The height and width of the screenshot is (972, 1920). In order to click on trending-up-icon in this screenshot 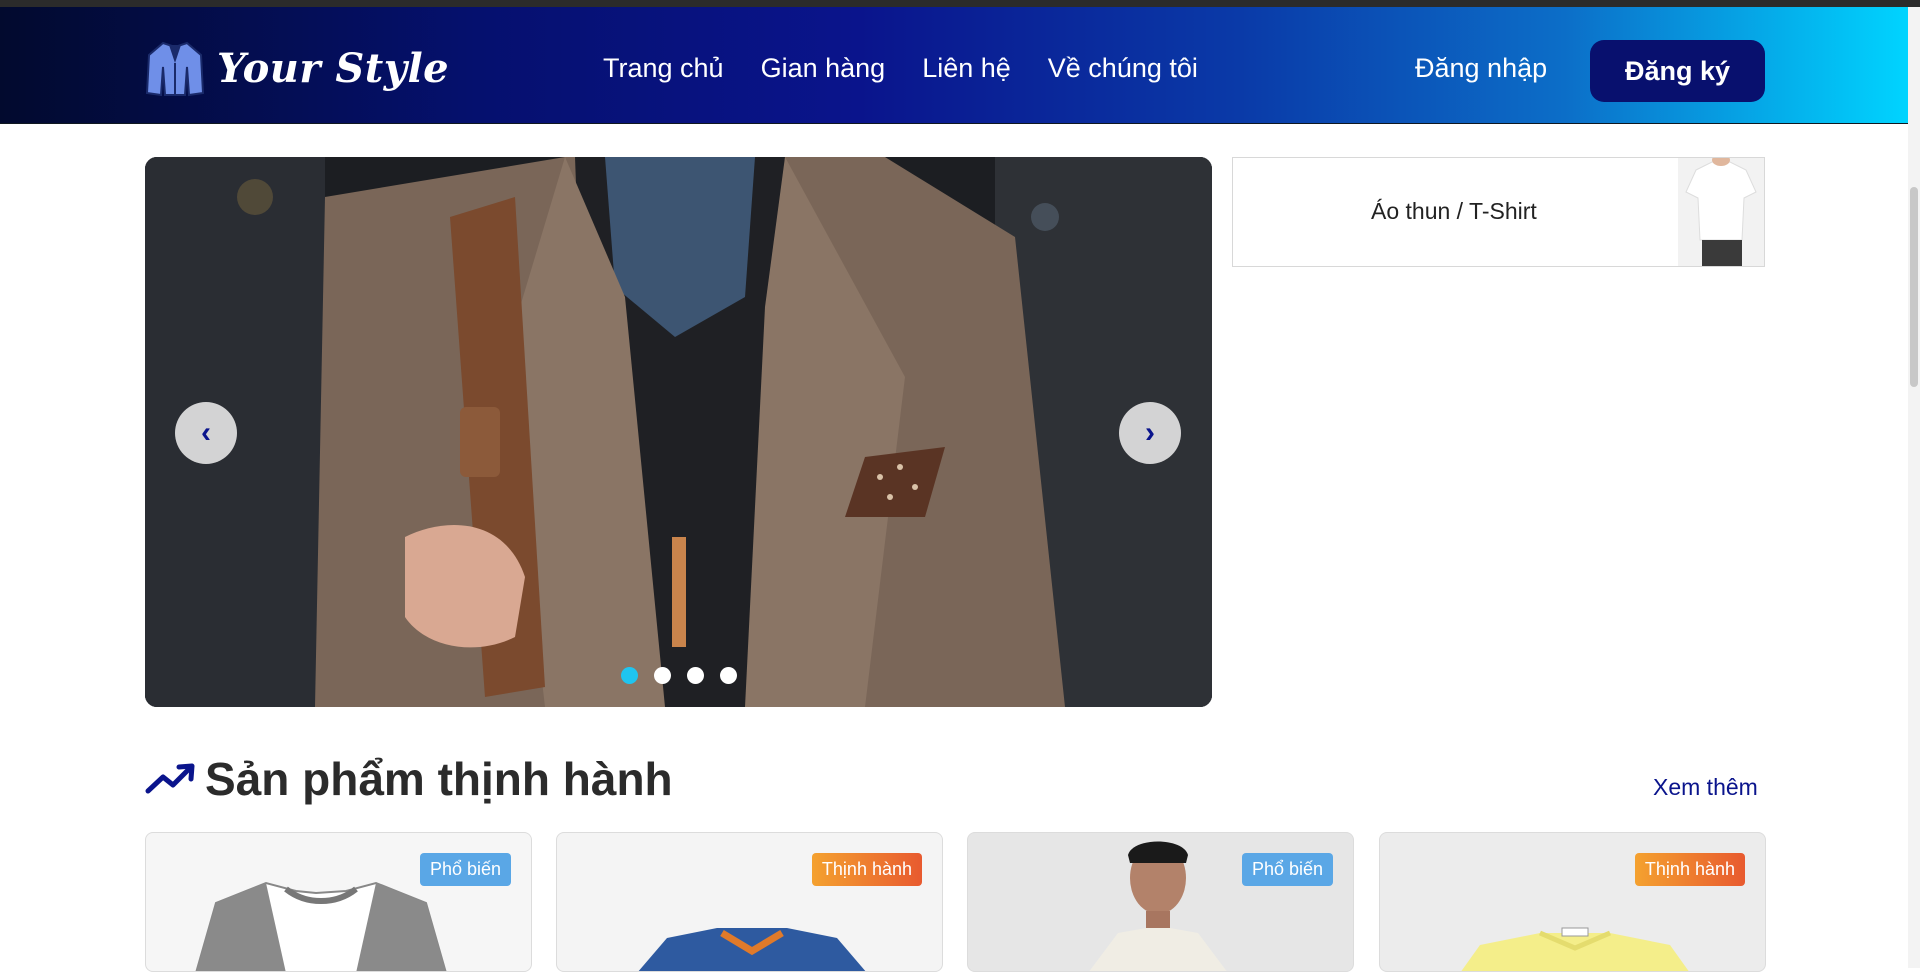, I will do `click(170, 778)`.